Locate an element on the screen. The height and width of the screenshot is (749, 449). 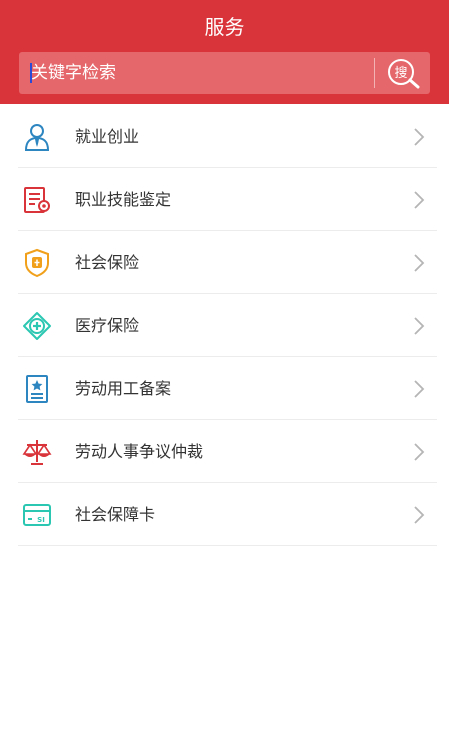
service-item-label: 就业创业 is located at coordinates (107, 136).